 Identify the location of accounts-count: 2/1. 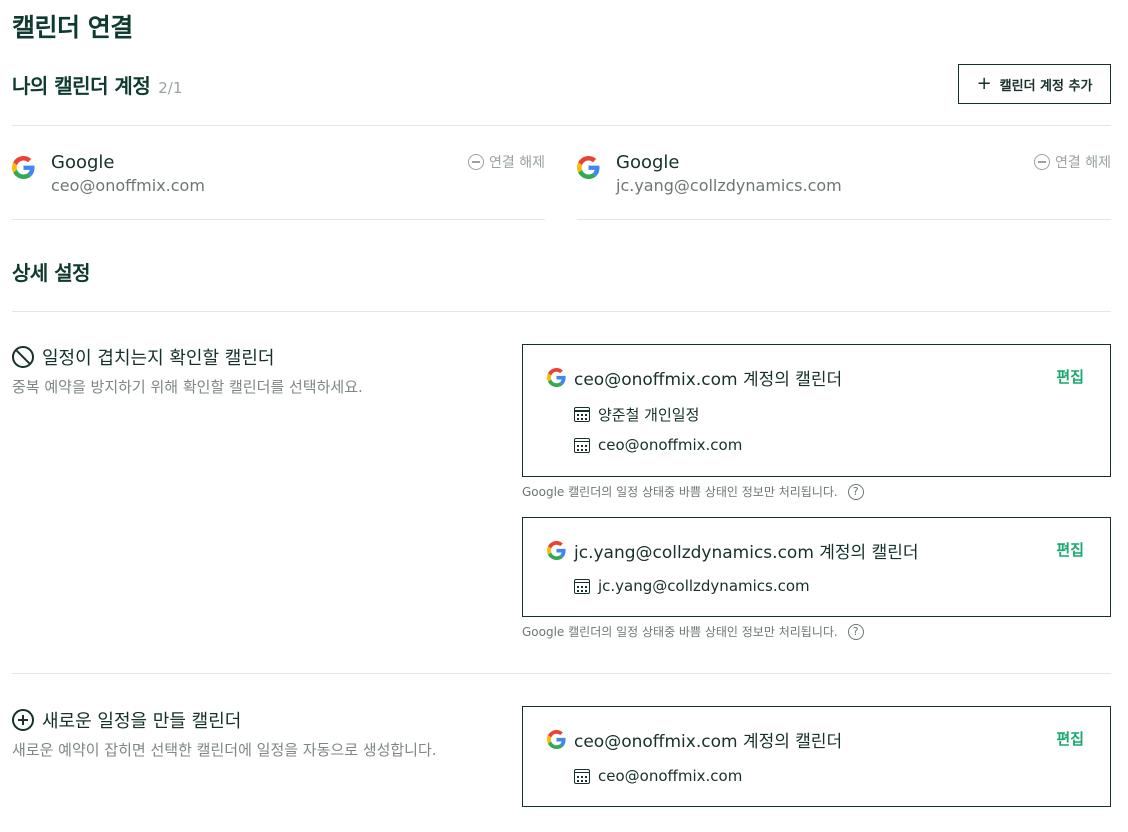
(170, 88).